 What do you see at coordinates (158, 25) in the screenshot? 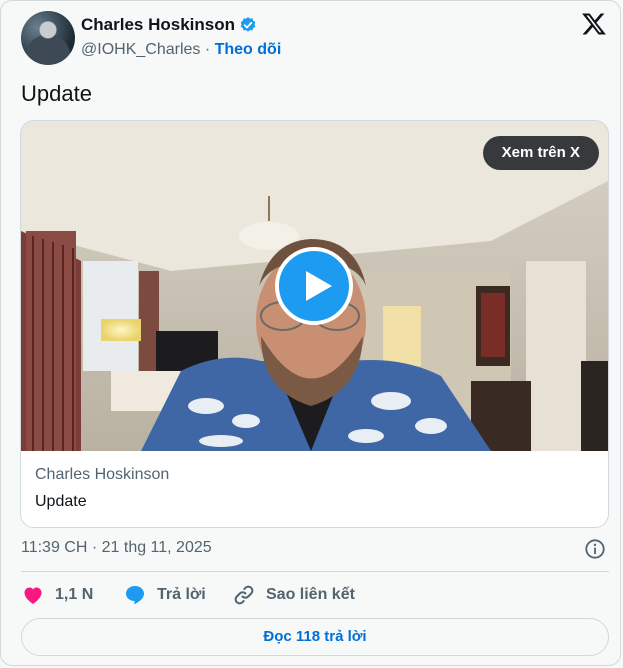
I see `author-name: Charles Hoskinson` at bounding box center [158, 25].